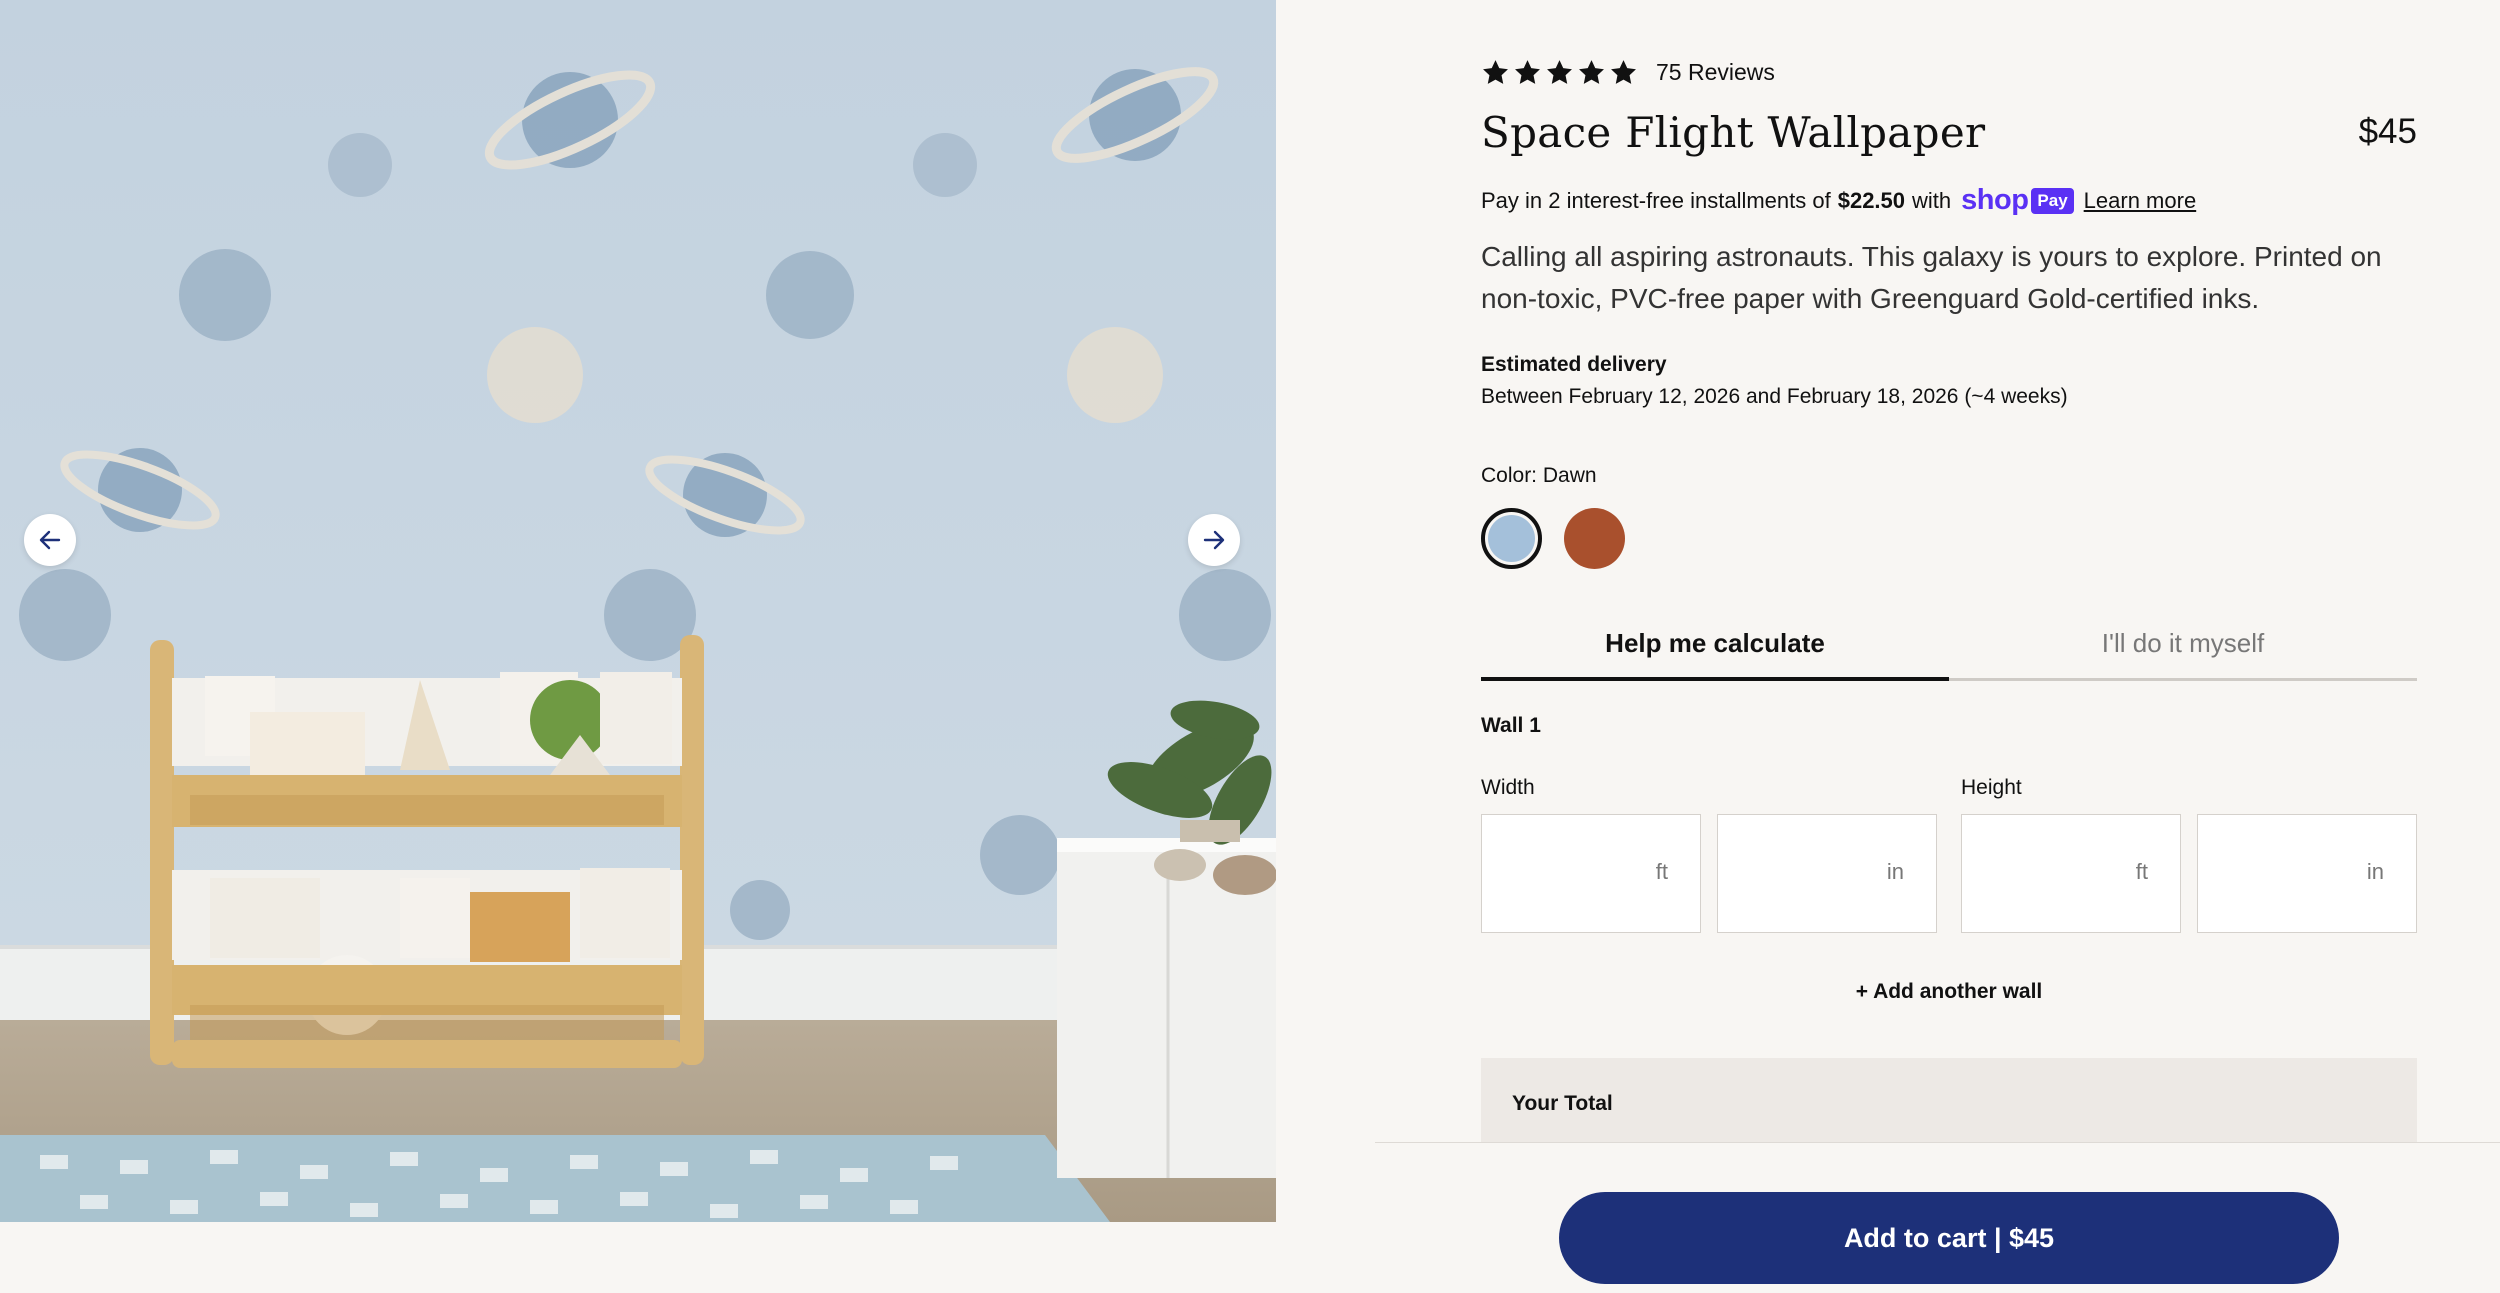 Image resolution: width=2500 pixels, height=1293 pixels. I want to click on height-feet-input, so click(2071, 873).